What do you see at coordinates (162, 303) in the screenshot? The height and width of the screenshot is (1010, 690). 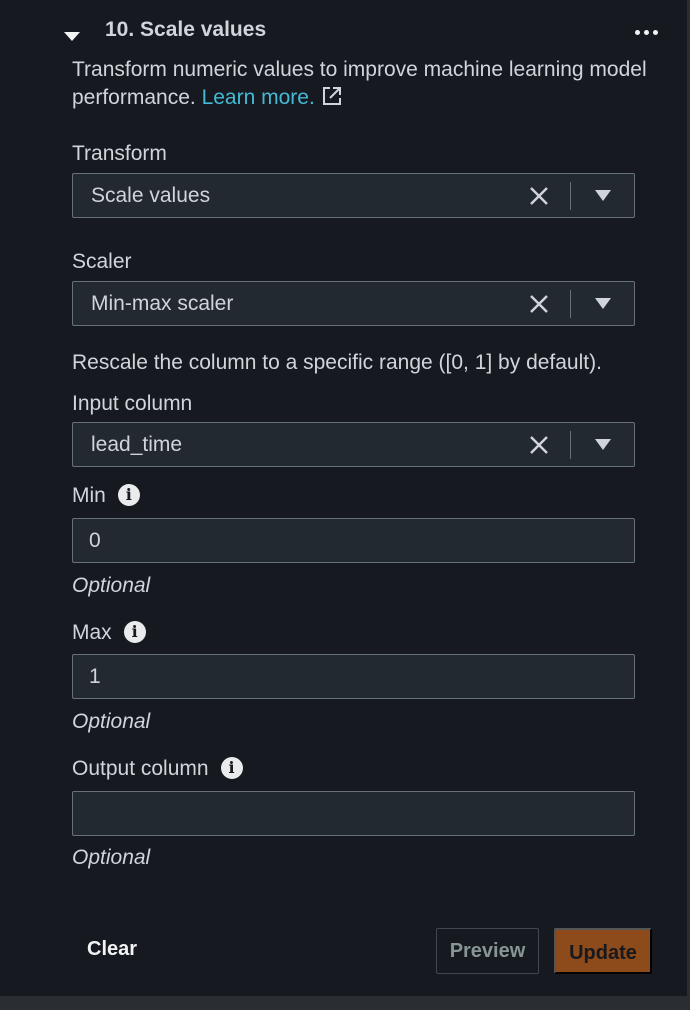 I see `scaler-value: Min-max scaler` at bounding box center [162, 303].